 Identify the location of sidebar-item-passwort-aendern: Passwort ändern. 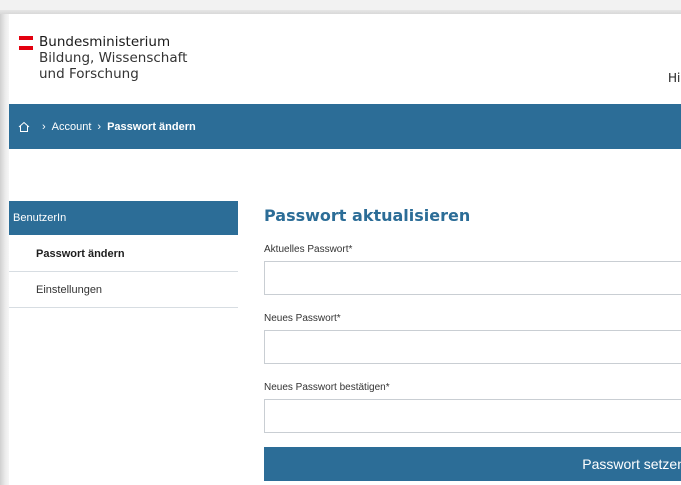
(123, 254).